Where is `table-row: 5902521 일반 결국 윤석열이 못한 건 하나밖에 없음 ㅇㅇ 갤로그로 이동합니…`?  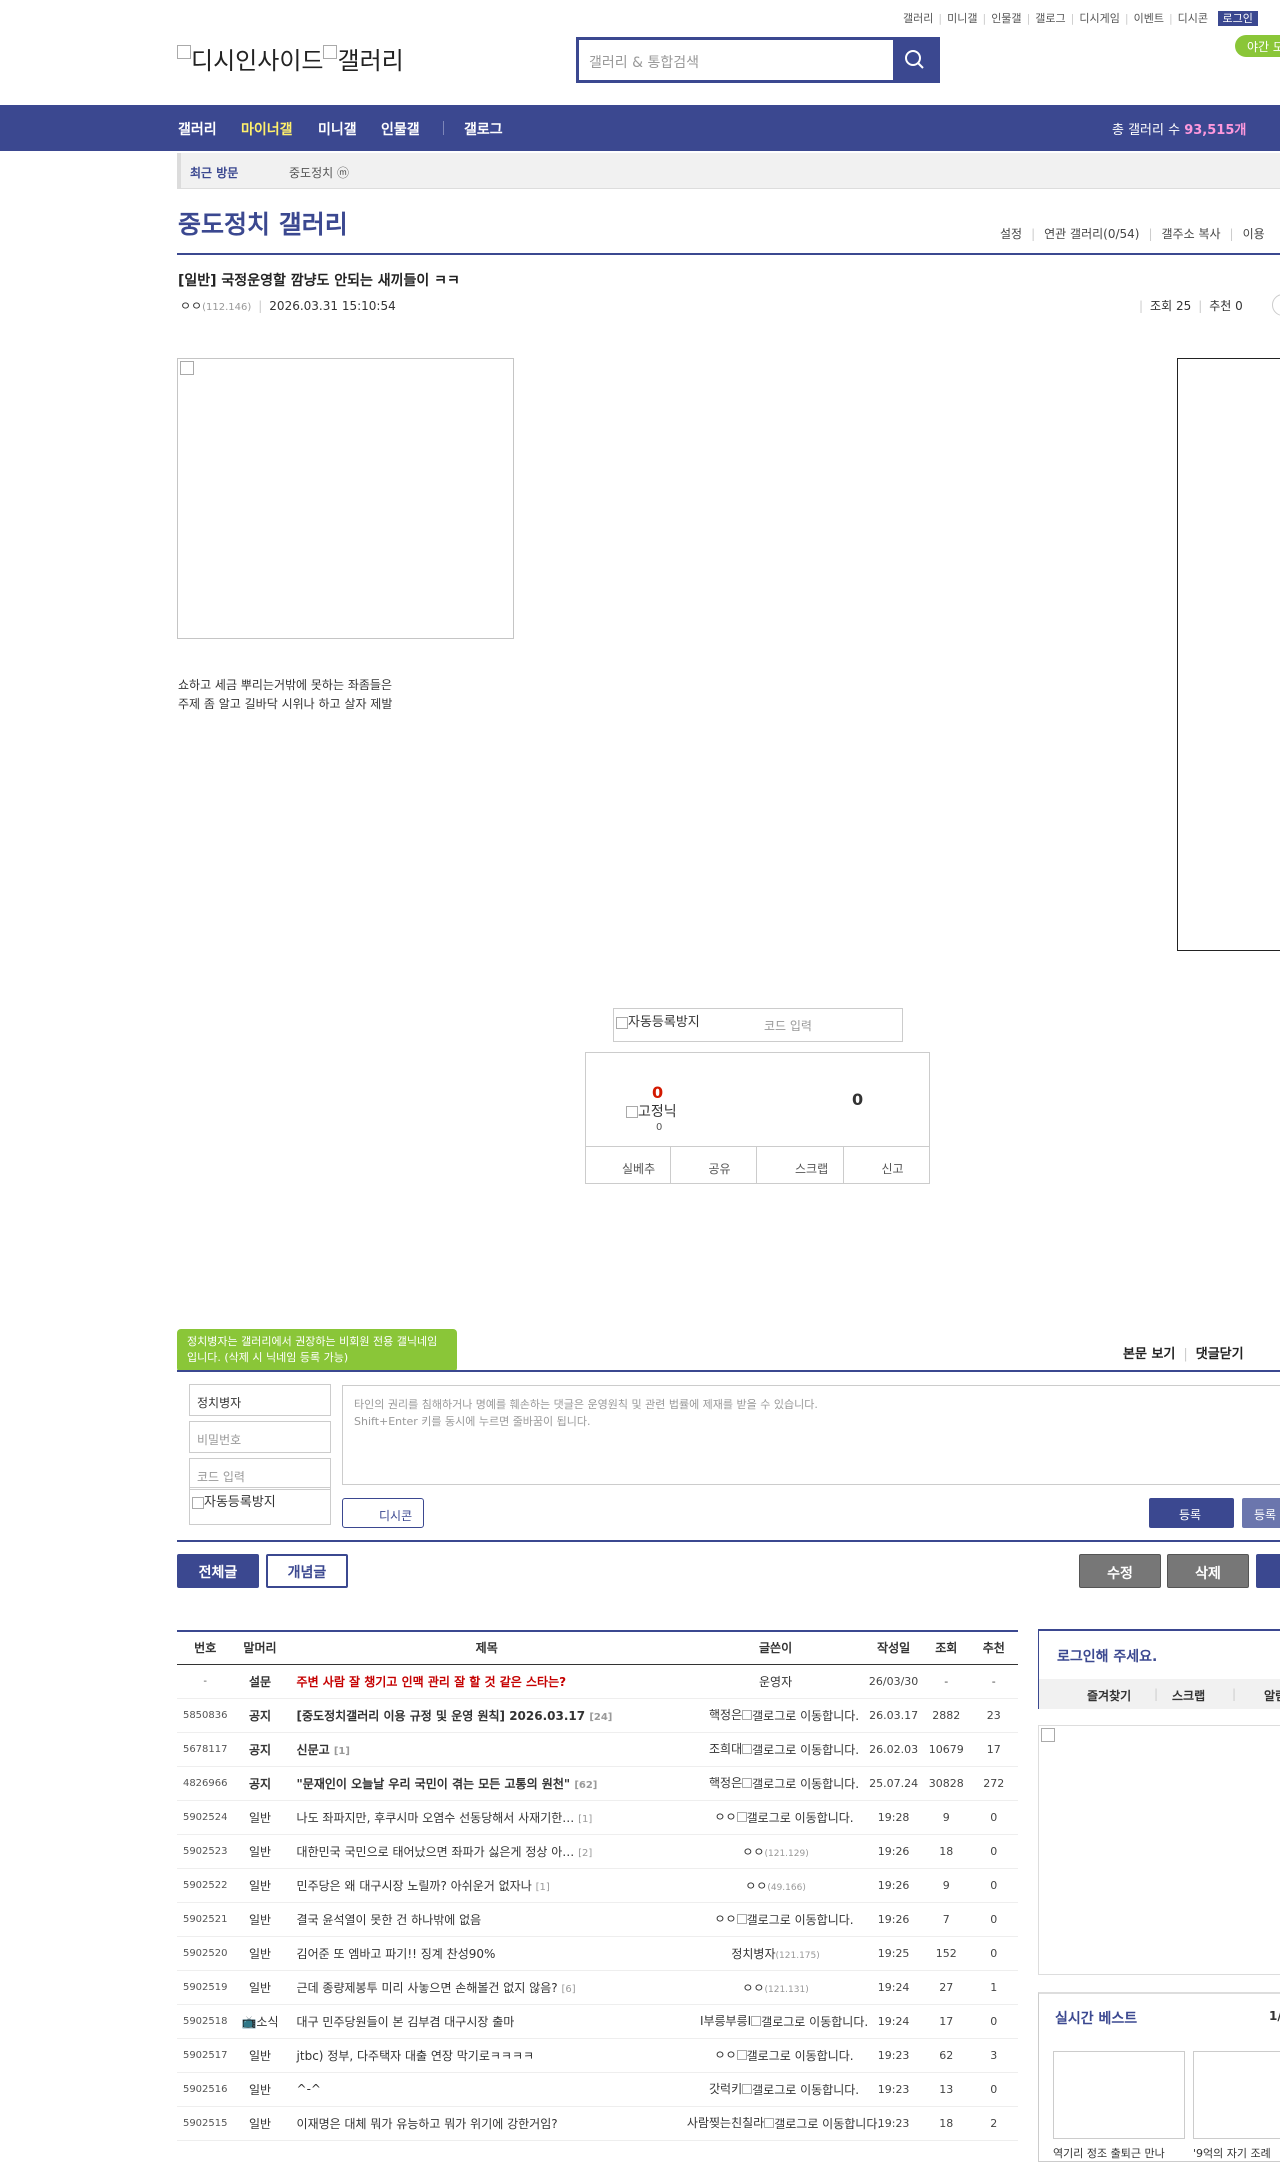 table-row: 5902521 일반 결국 윤석열이 못한 건 하나밖에 없음 ㅇㅇ 갤로그로 이동합니… is located at coordinates (597, 1919).